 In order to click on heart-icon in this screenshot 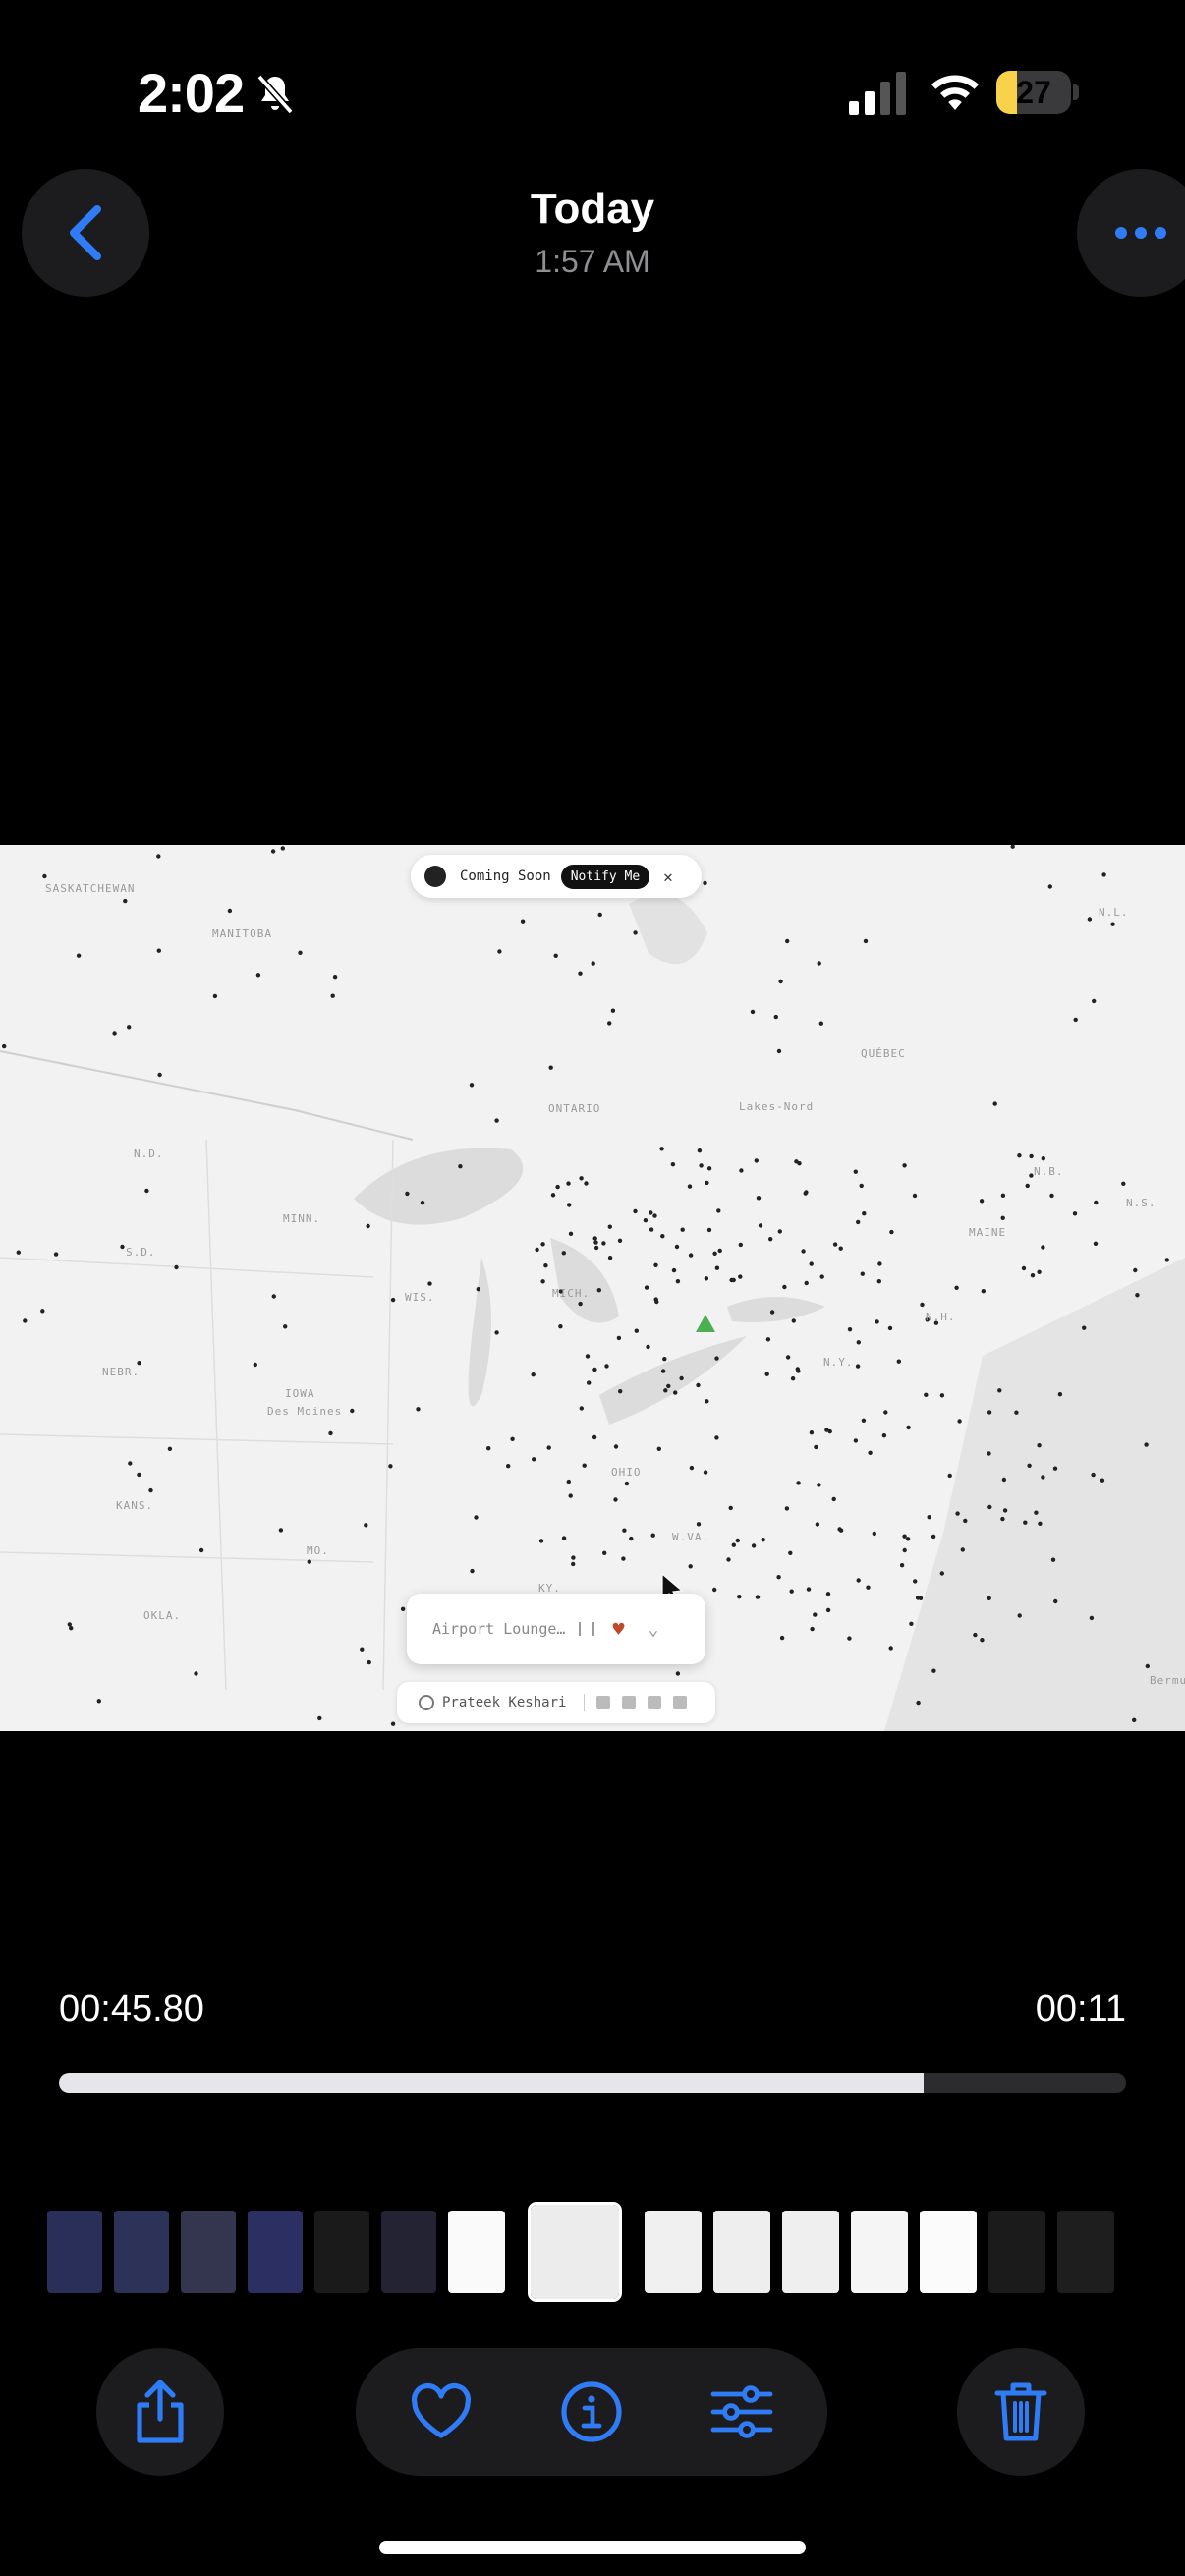, I will do `click(442, 2410)`.